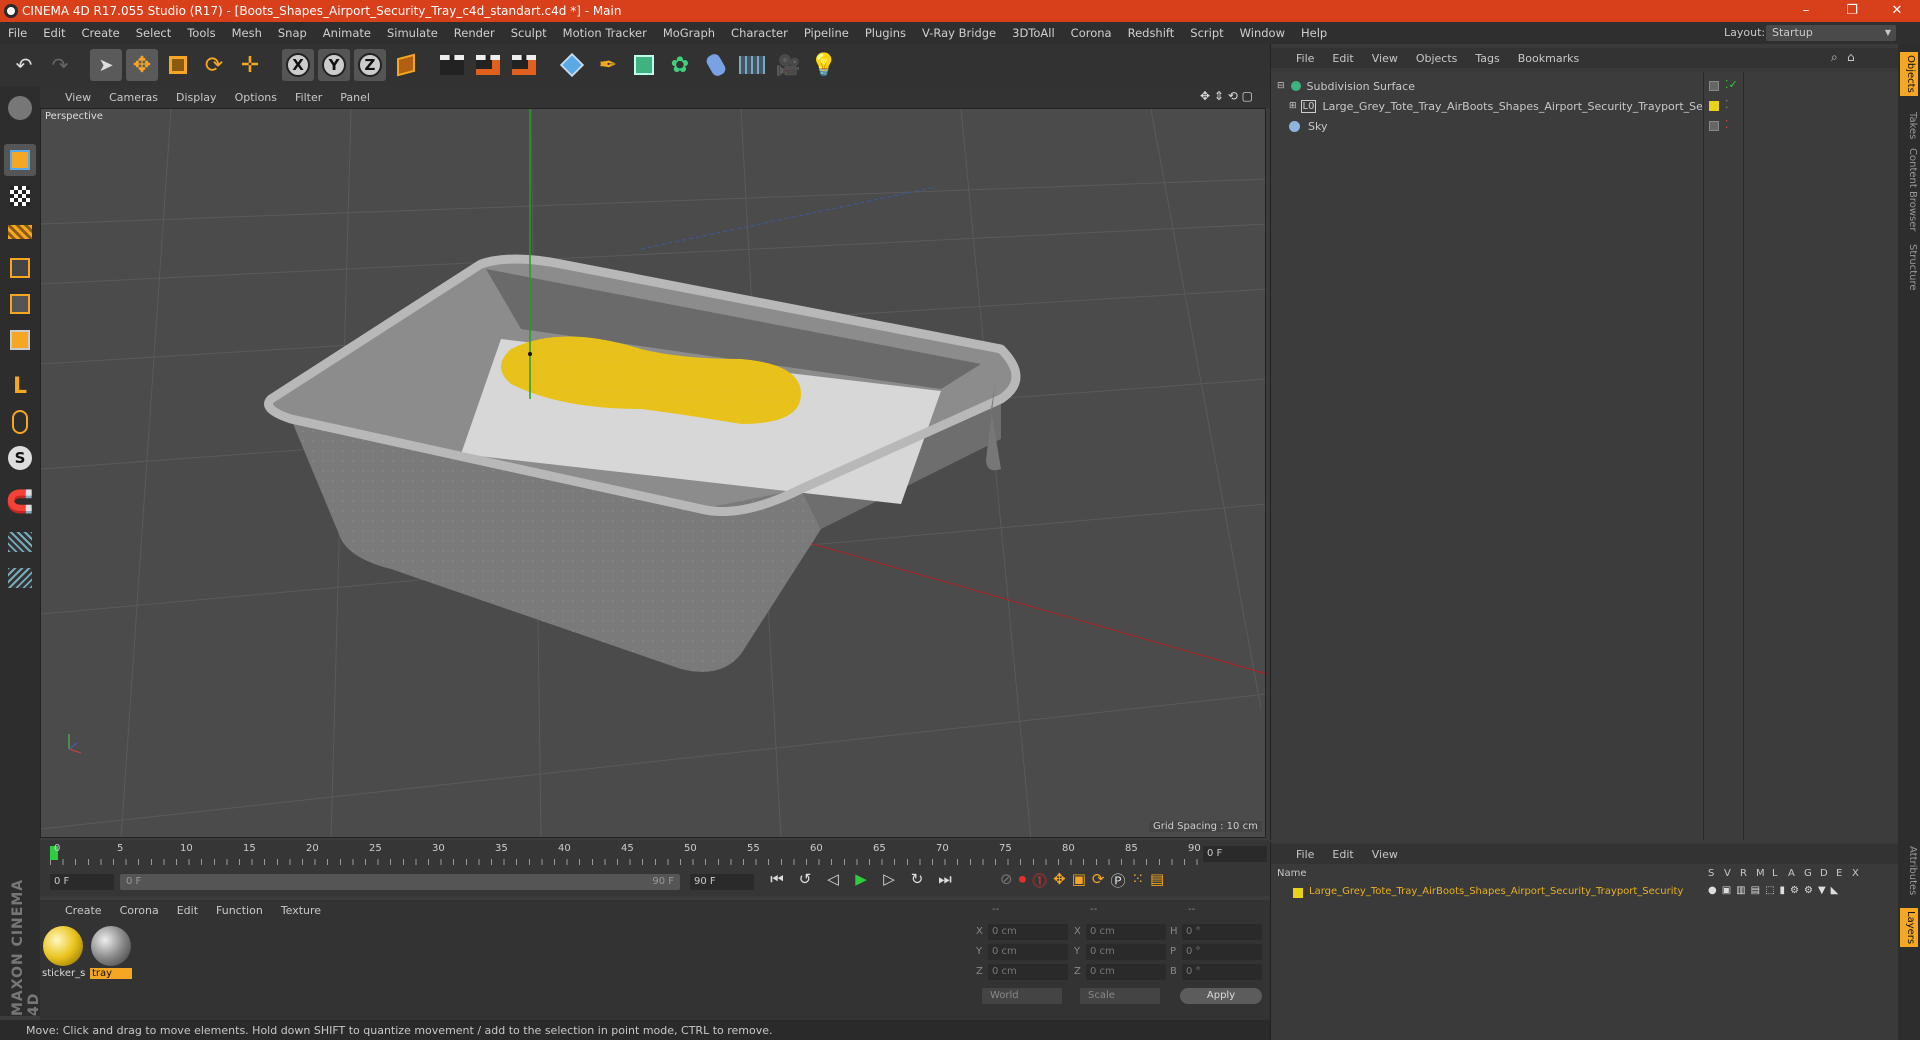 The image size is (1920, 1040). I want to click on menu-animate: Animate, so click(347, 33).